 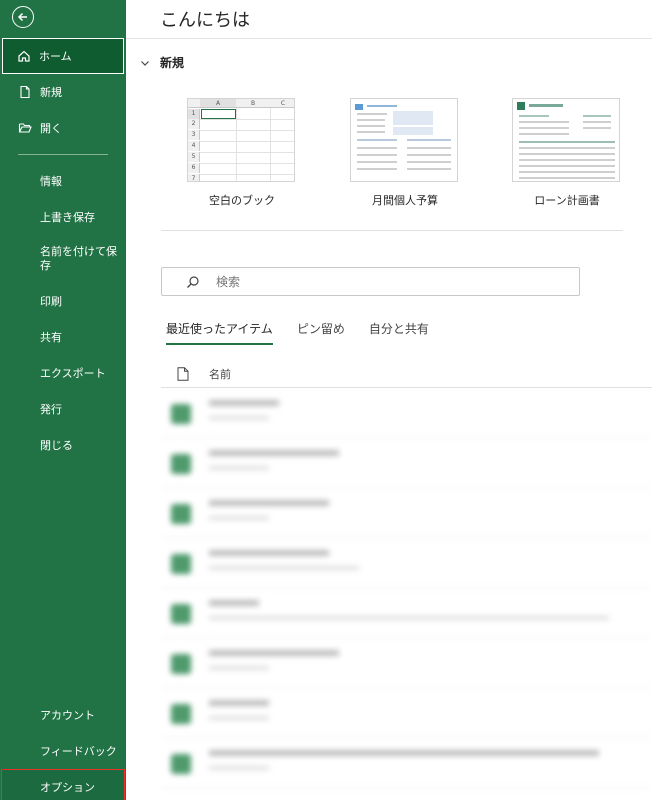 What do you see at coordinates (220, 374) in the screenshot?
I see `name-column-header: 名前` at bounding box center [220, 374].